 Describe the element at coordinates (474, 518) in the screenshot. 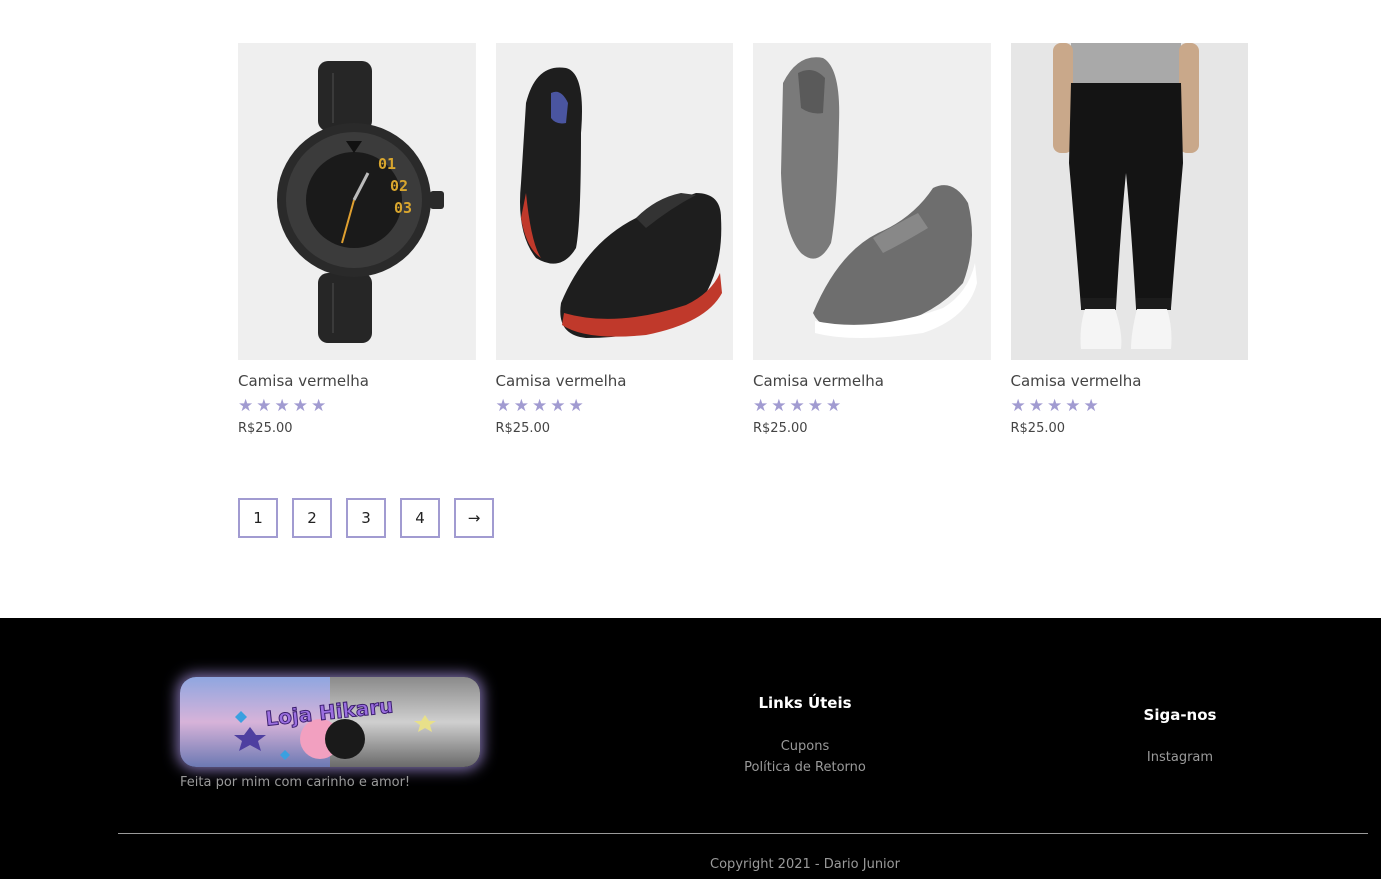

I see `next-page-button: →` at that location.